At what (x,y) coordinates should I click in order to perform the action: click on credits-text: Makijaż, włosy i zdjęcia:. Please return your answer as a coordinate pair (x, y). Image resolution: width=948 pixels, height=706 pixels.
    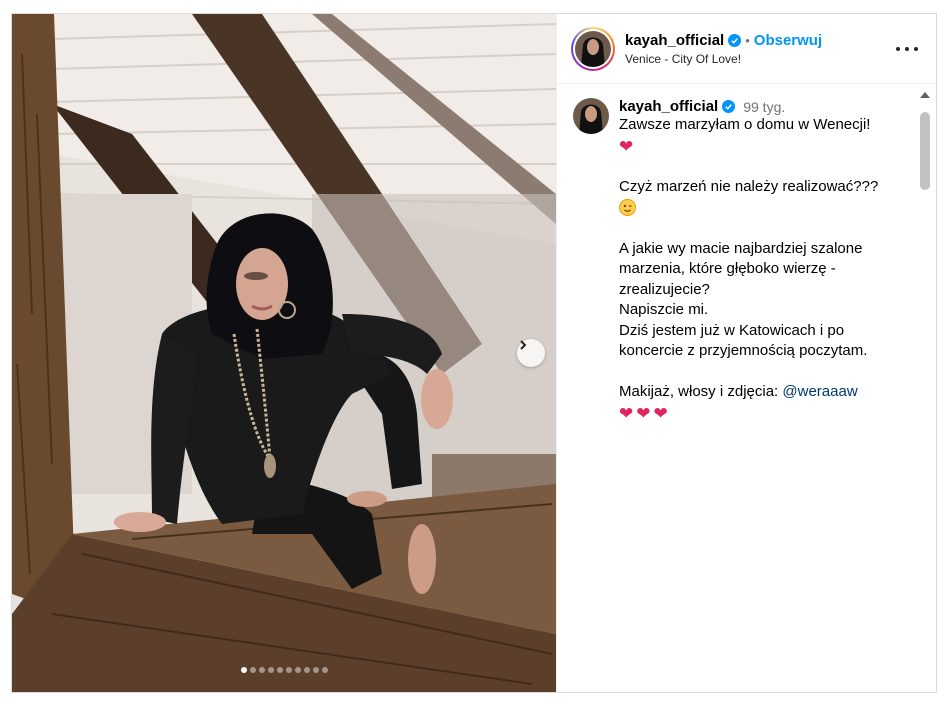
    Looking at the image, I should click on (701, 391).